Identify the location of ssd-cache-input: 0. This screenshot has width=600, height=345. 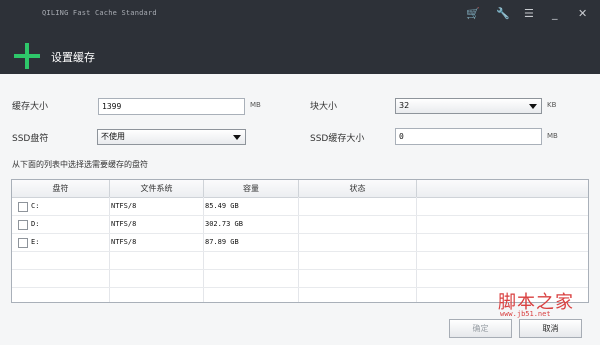
(468, 136).